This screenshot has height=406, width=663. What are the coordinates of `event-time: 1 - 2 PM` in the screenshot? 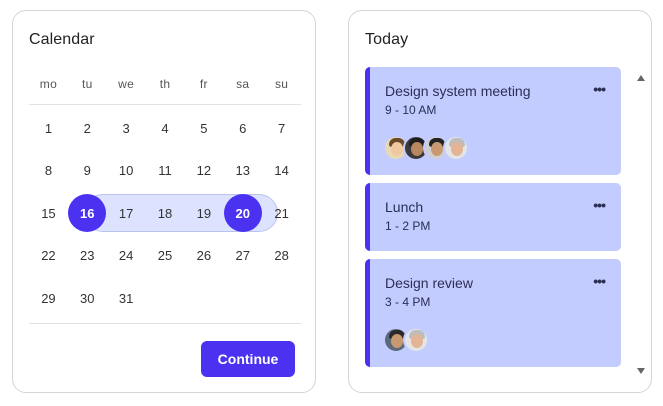 It's located at (408, 226).